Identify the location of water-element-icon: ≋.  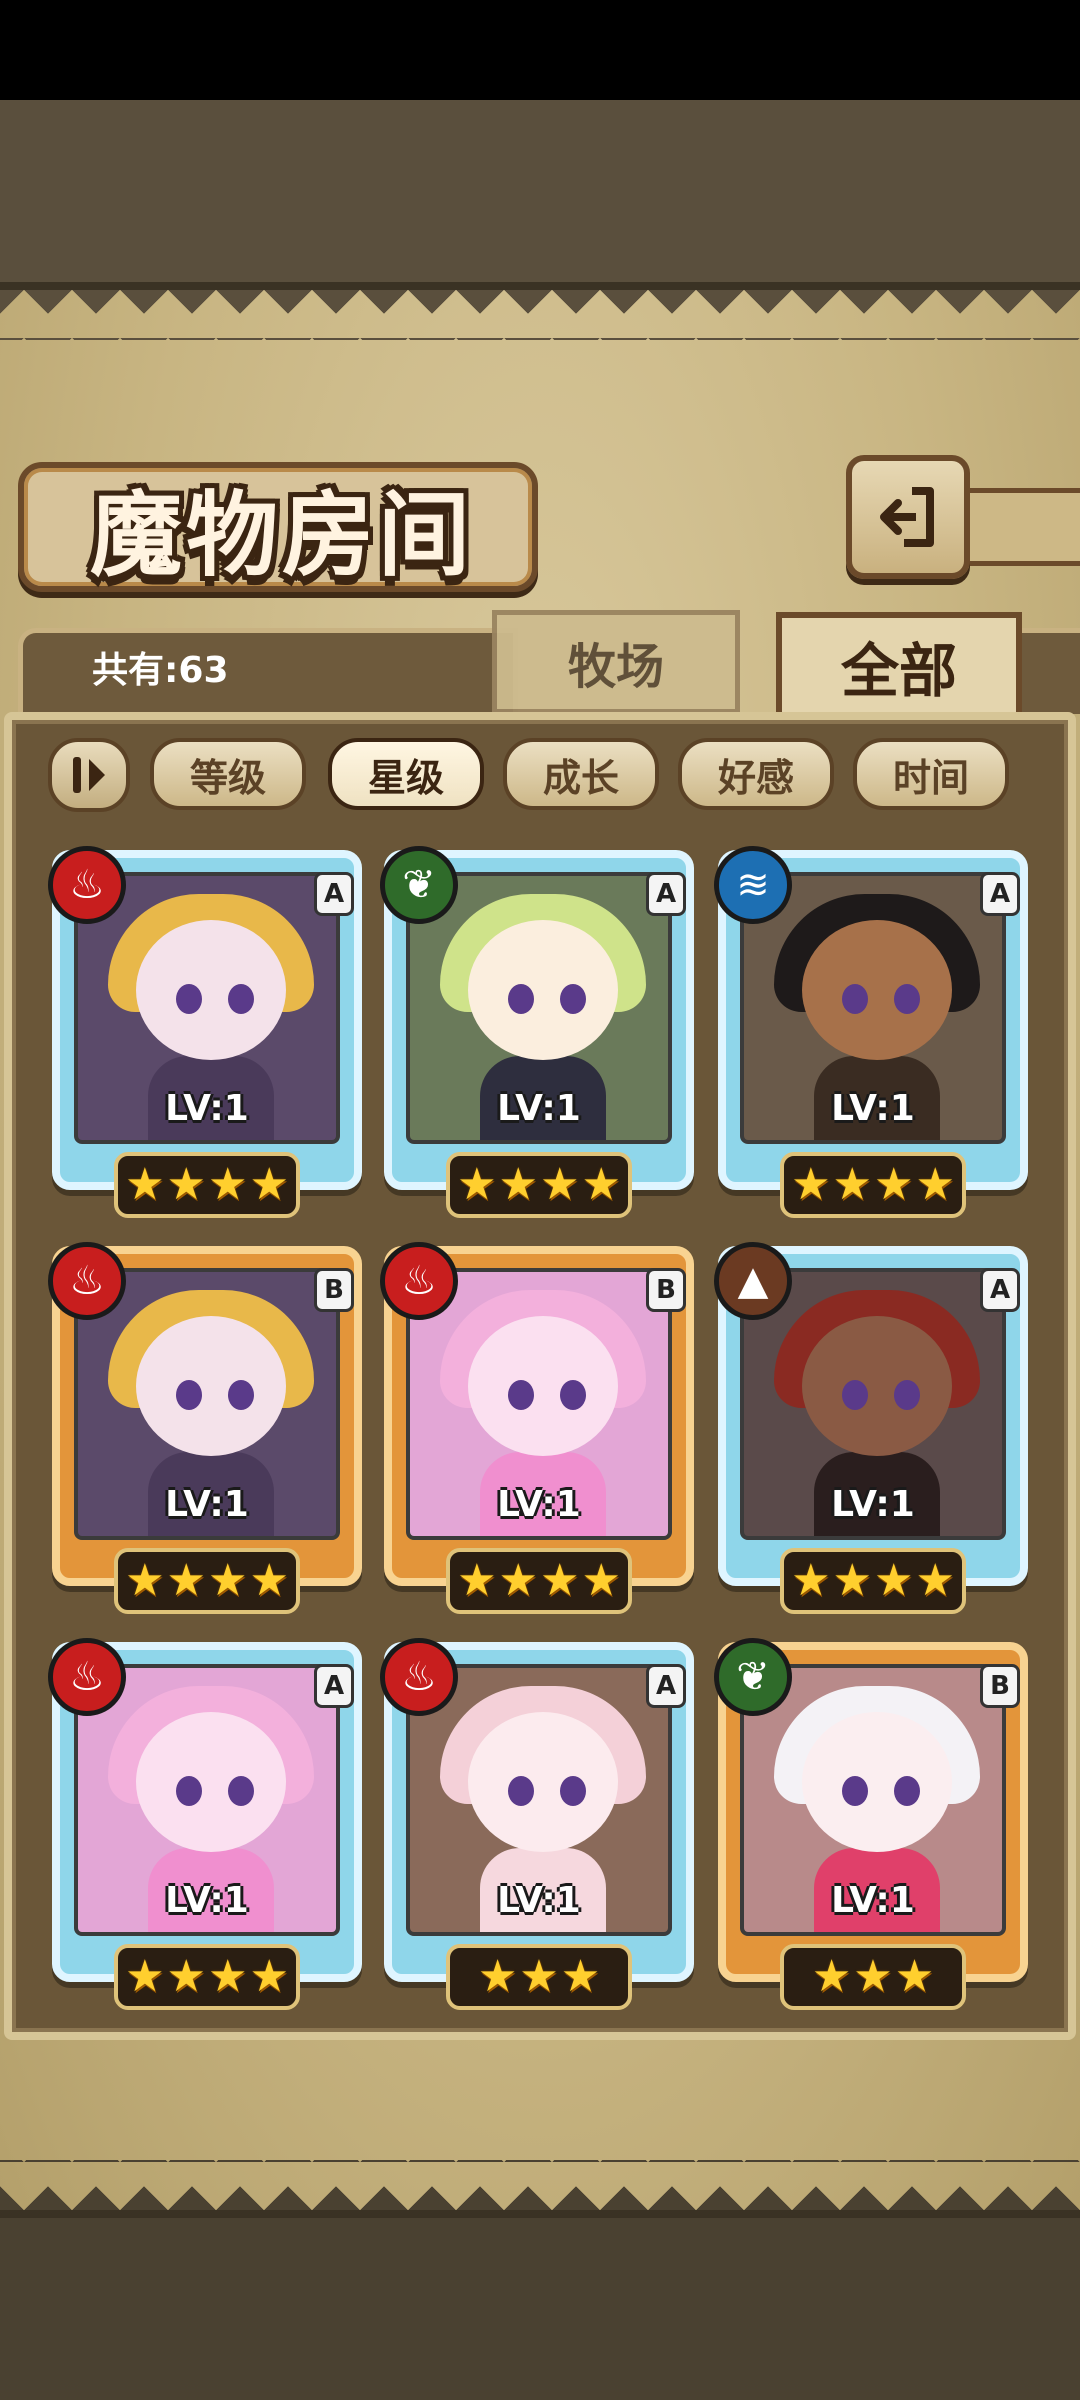
(753, 885).